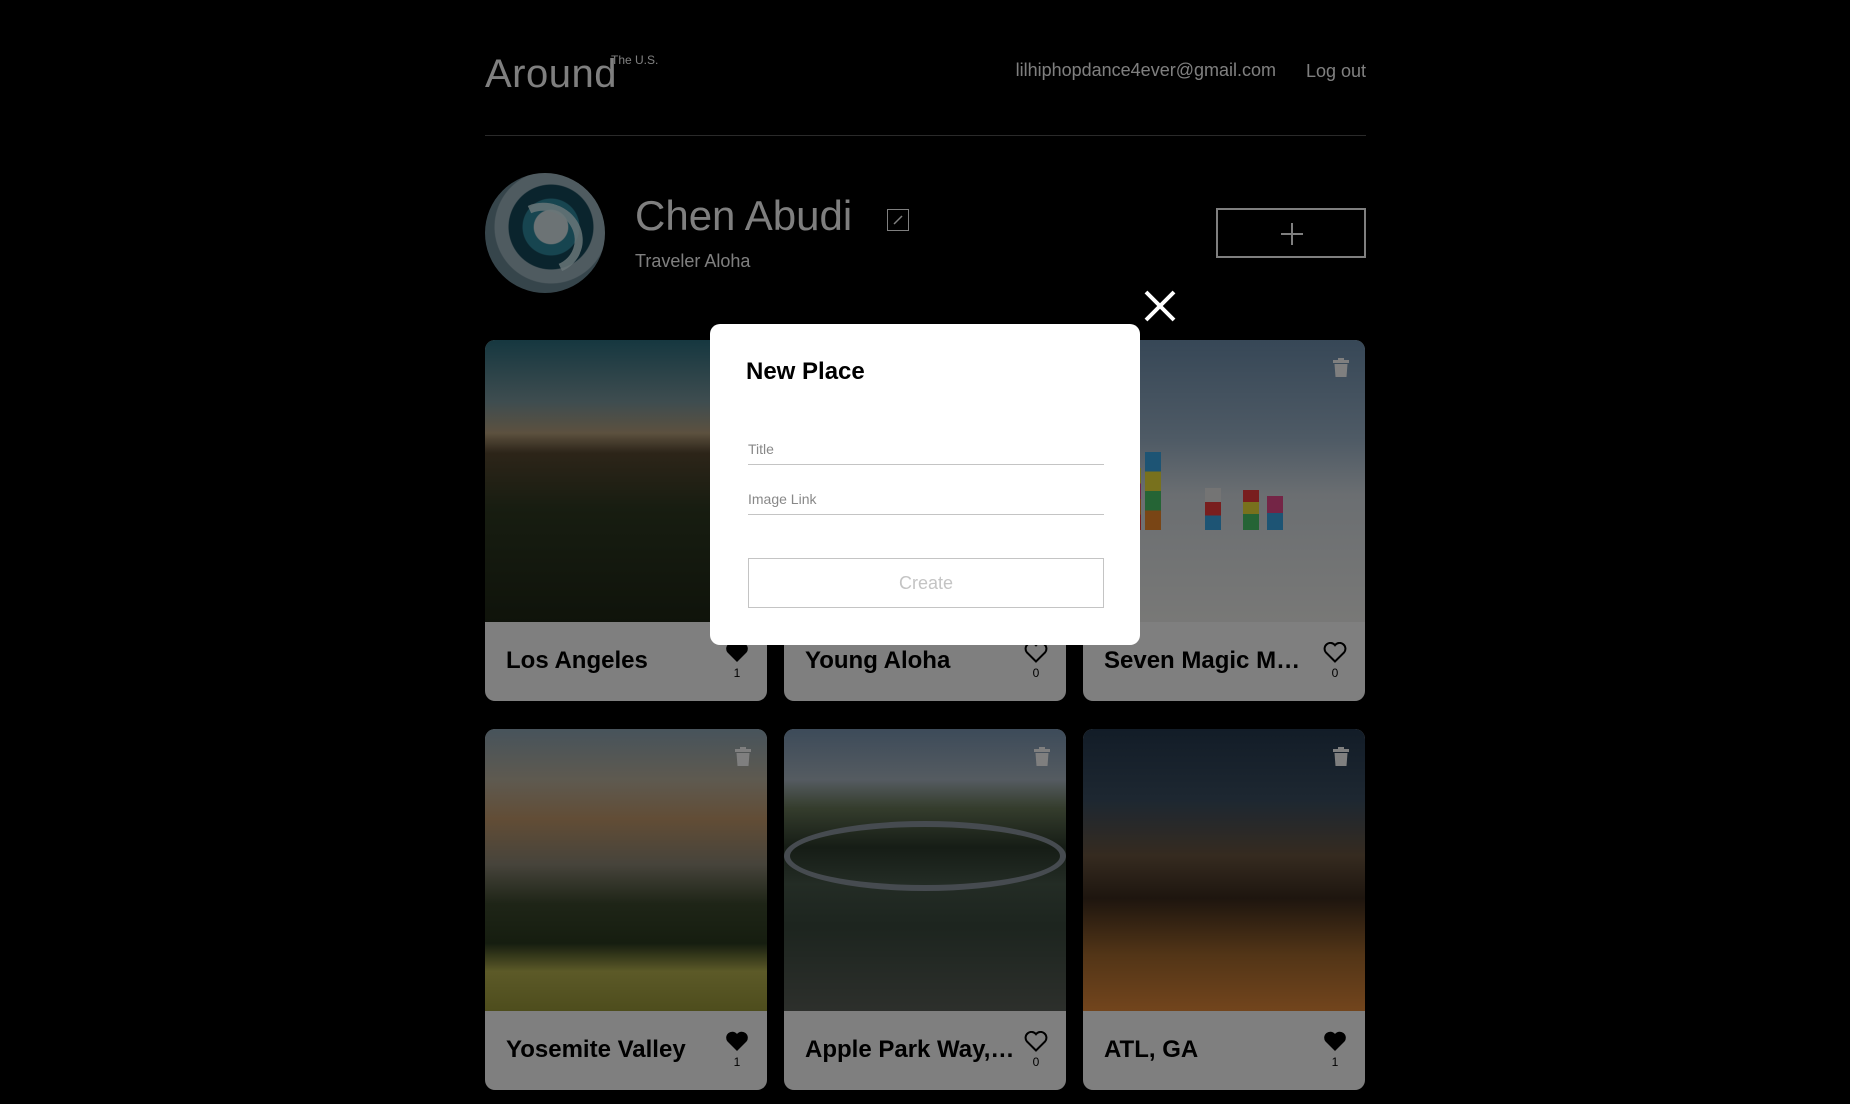 This screenshot has height=1104, width=1850. What do you see at coordinates (926, 499) in the screenshot?
I see `image-link-input` at bounding box center [926, 499].